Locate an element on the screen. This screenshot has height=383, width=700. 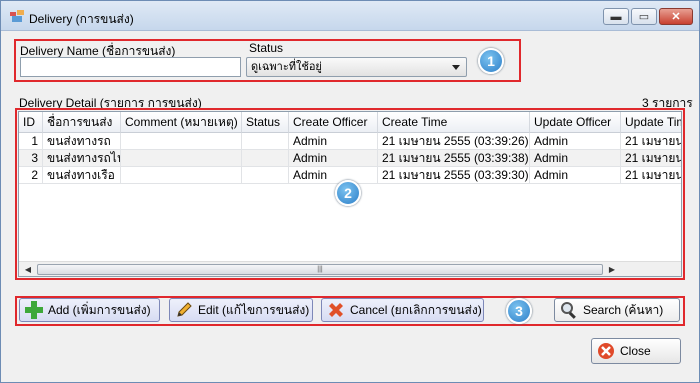
plus-icon is located at coordinates (34, 310).